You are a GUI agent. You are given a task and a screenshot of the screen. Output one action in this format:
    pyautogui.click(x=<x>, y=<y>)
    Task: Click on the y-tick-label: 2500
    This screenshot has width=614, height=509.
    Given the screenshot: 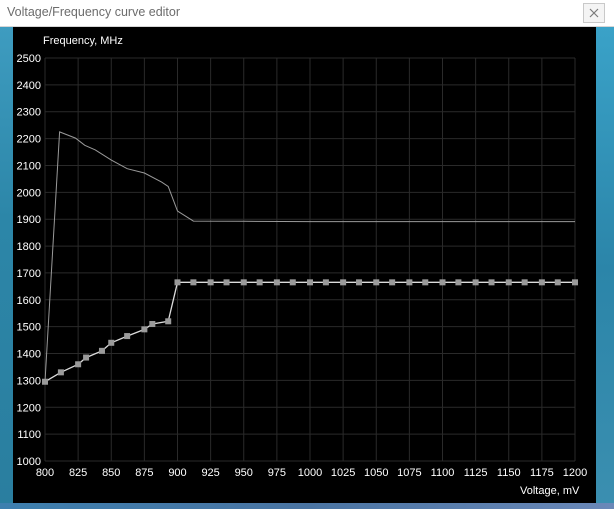 What is the action you would take?
    pyautogui.click(x=29, y=59)
    